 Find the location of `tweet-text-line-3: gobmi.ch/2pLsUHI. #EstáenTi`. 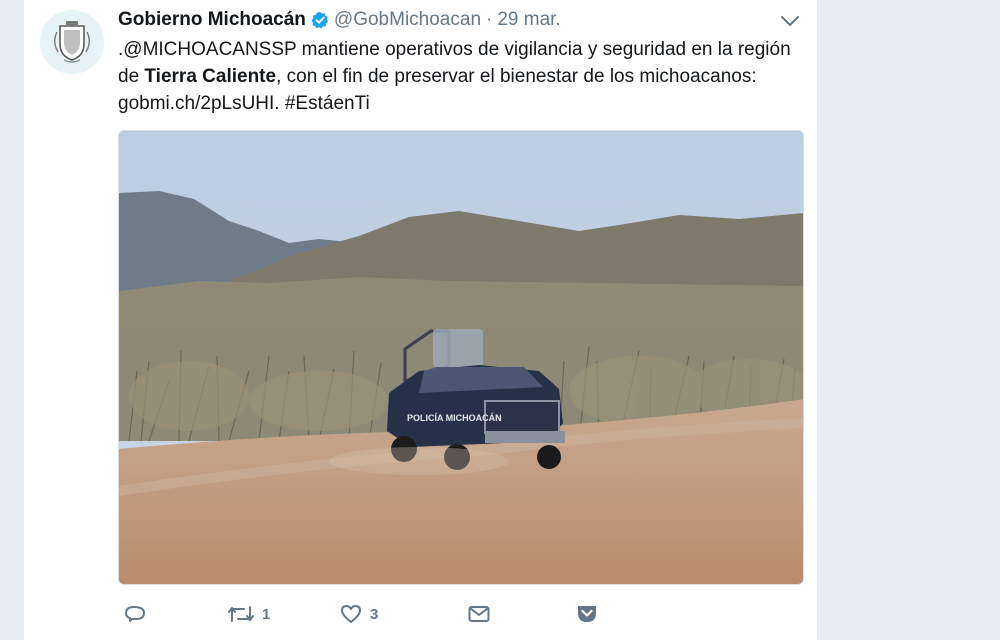

tweet-text-line-3: gobmi.ch/2pLsUHI. #EstáenTi is located at coordinates (463, 103).